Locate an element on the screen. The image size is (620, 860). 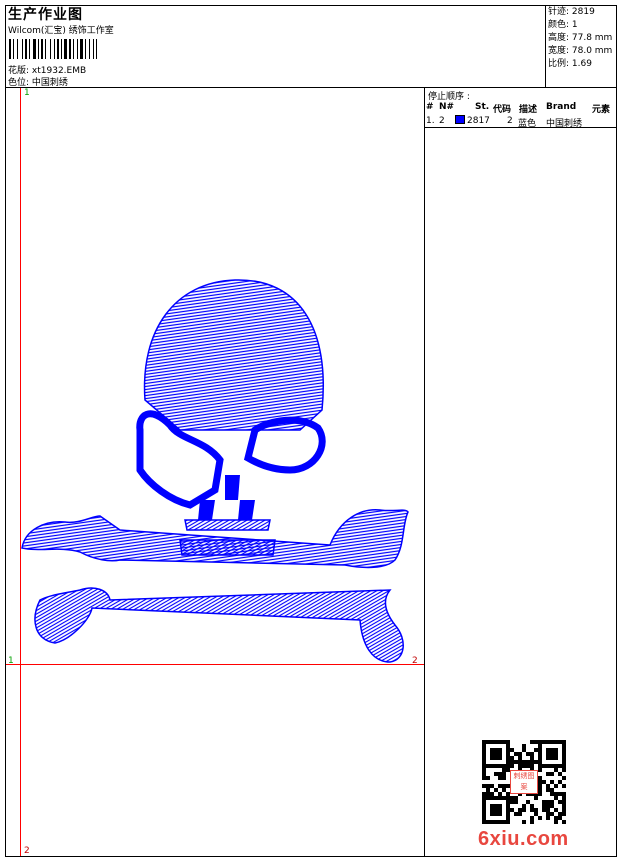
crossbone-right-to-left is located at coordinates (215, 539).